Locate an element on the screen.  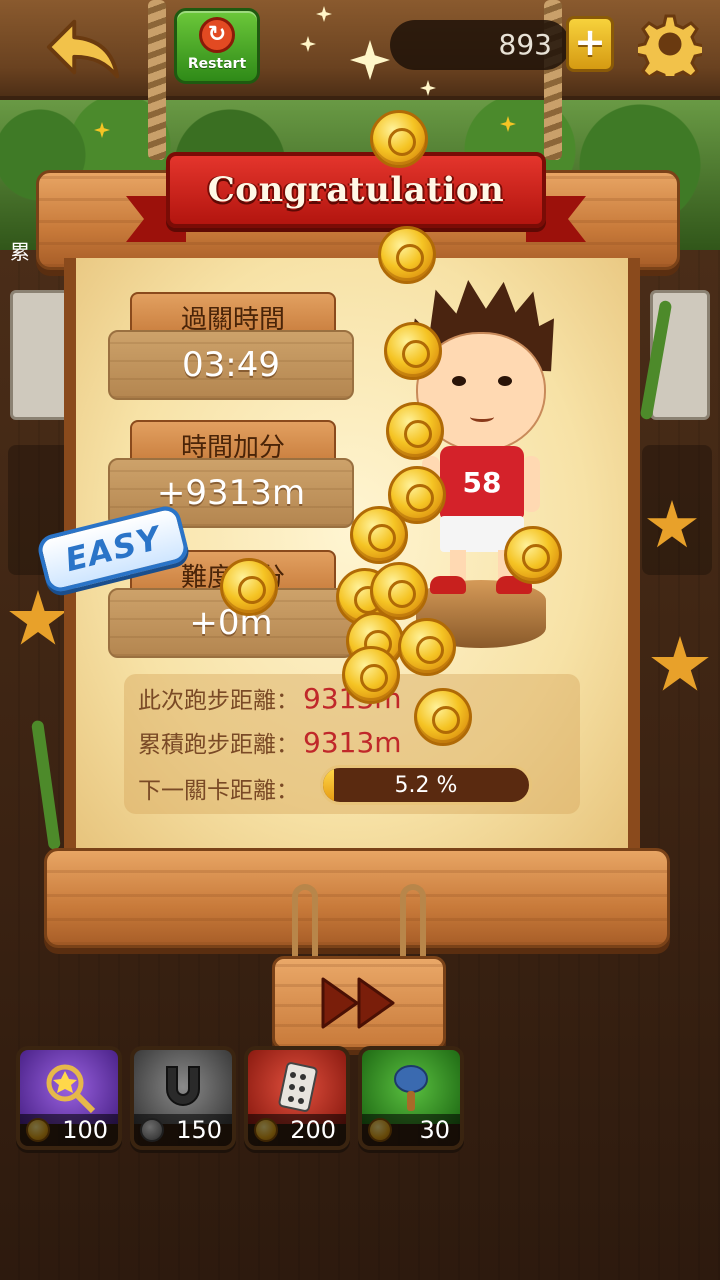
restart-button: ↻ Restart is located at coordinates (217, 46).